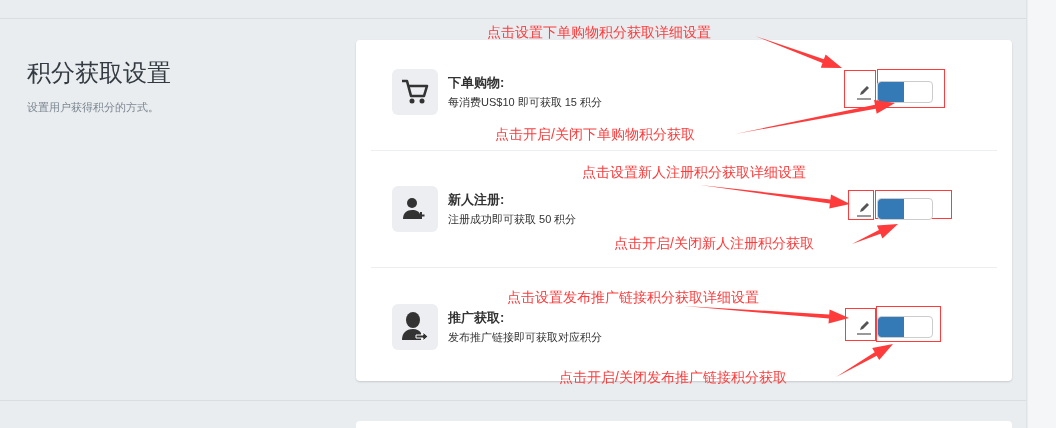 The image size is (1056, 428). Describe the element at coordinates (714, 243) in the screenshot. I see `annotation-text: 点击开启/关闭新人注册积分获取` at that location.